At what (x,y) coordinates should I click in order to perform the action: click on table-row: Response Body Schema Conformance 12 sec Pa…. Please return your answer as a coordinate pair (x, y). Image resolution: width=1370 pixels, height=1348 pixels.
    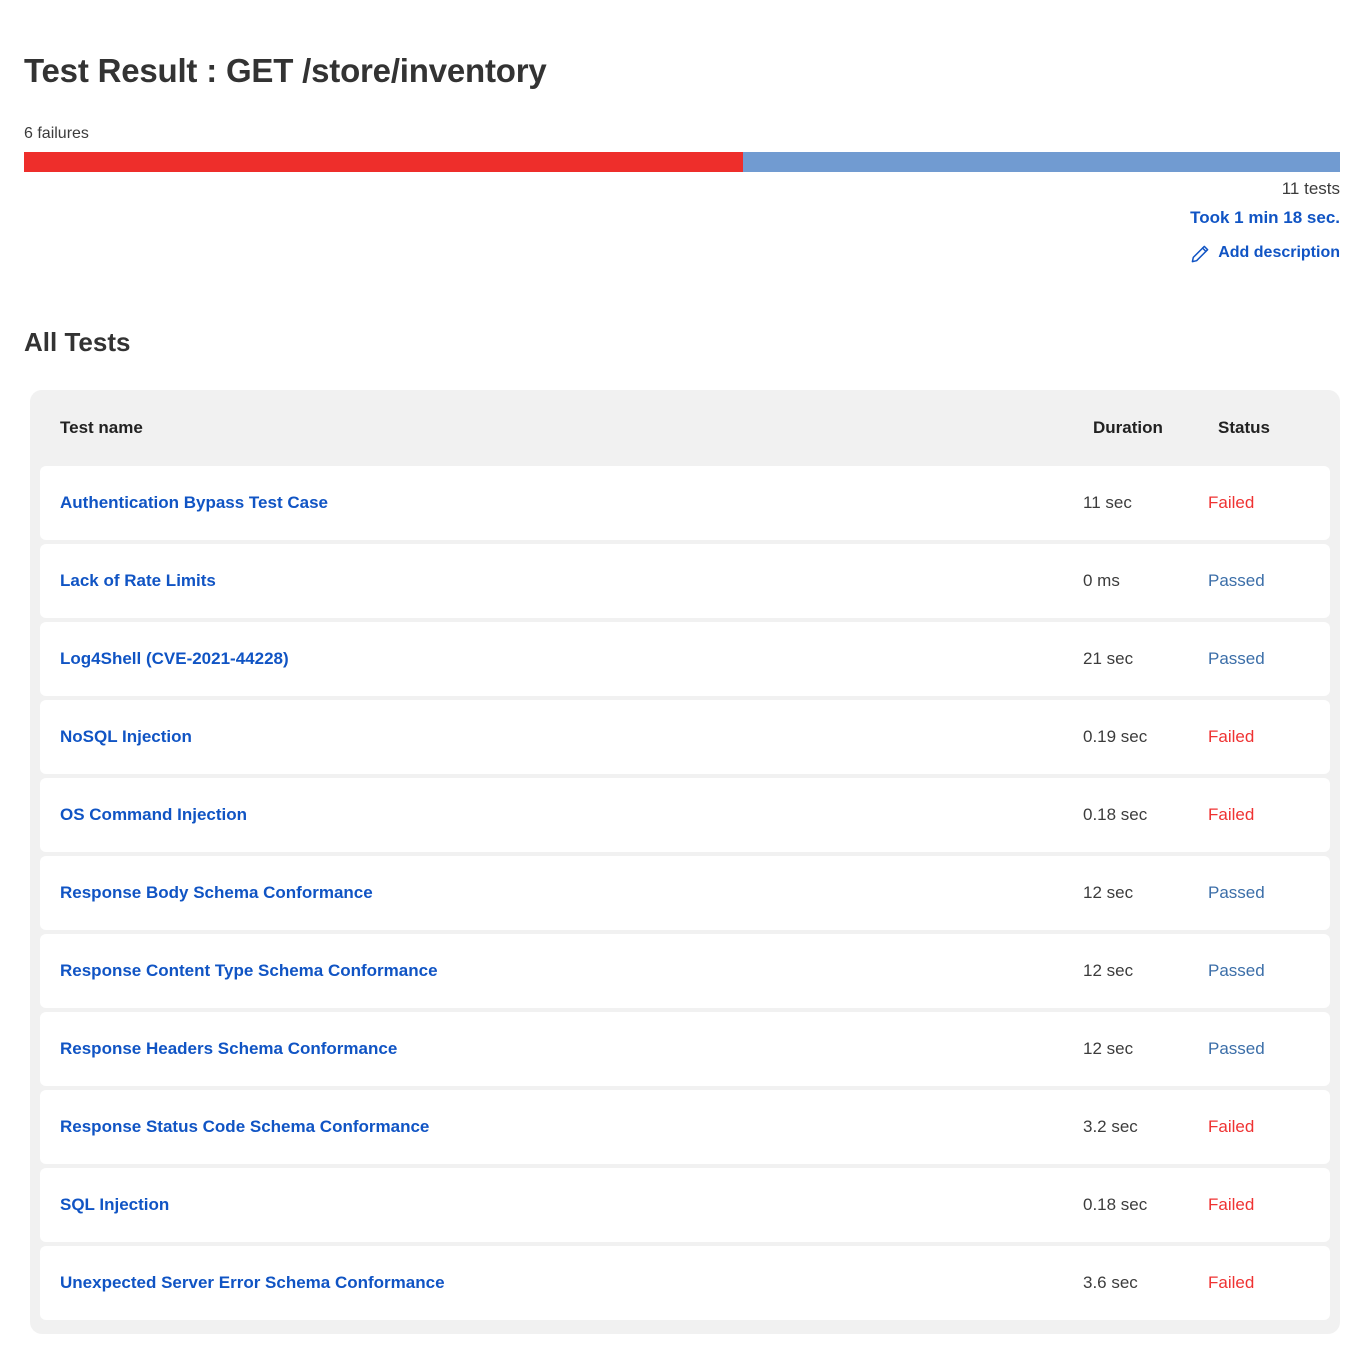
    Looking at the image, I should click on (685, 893).